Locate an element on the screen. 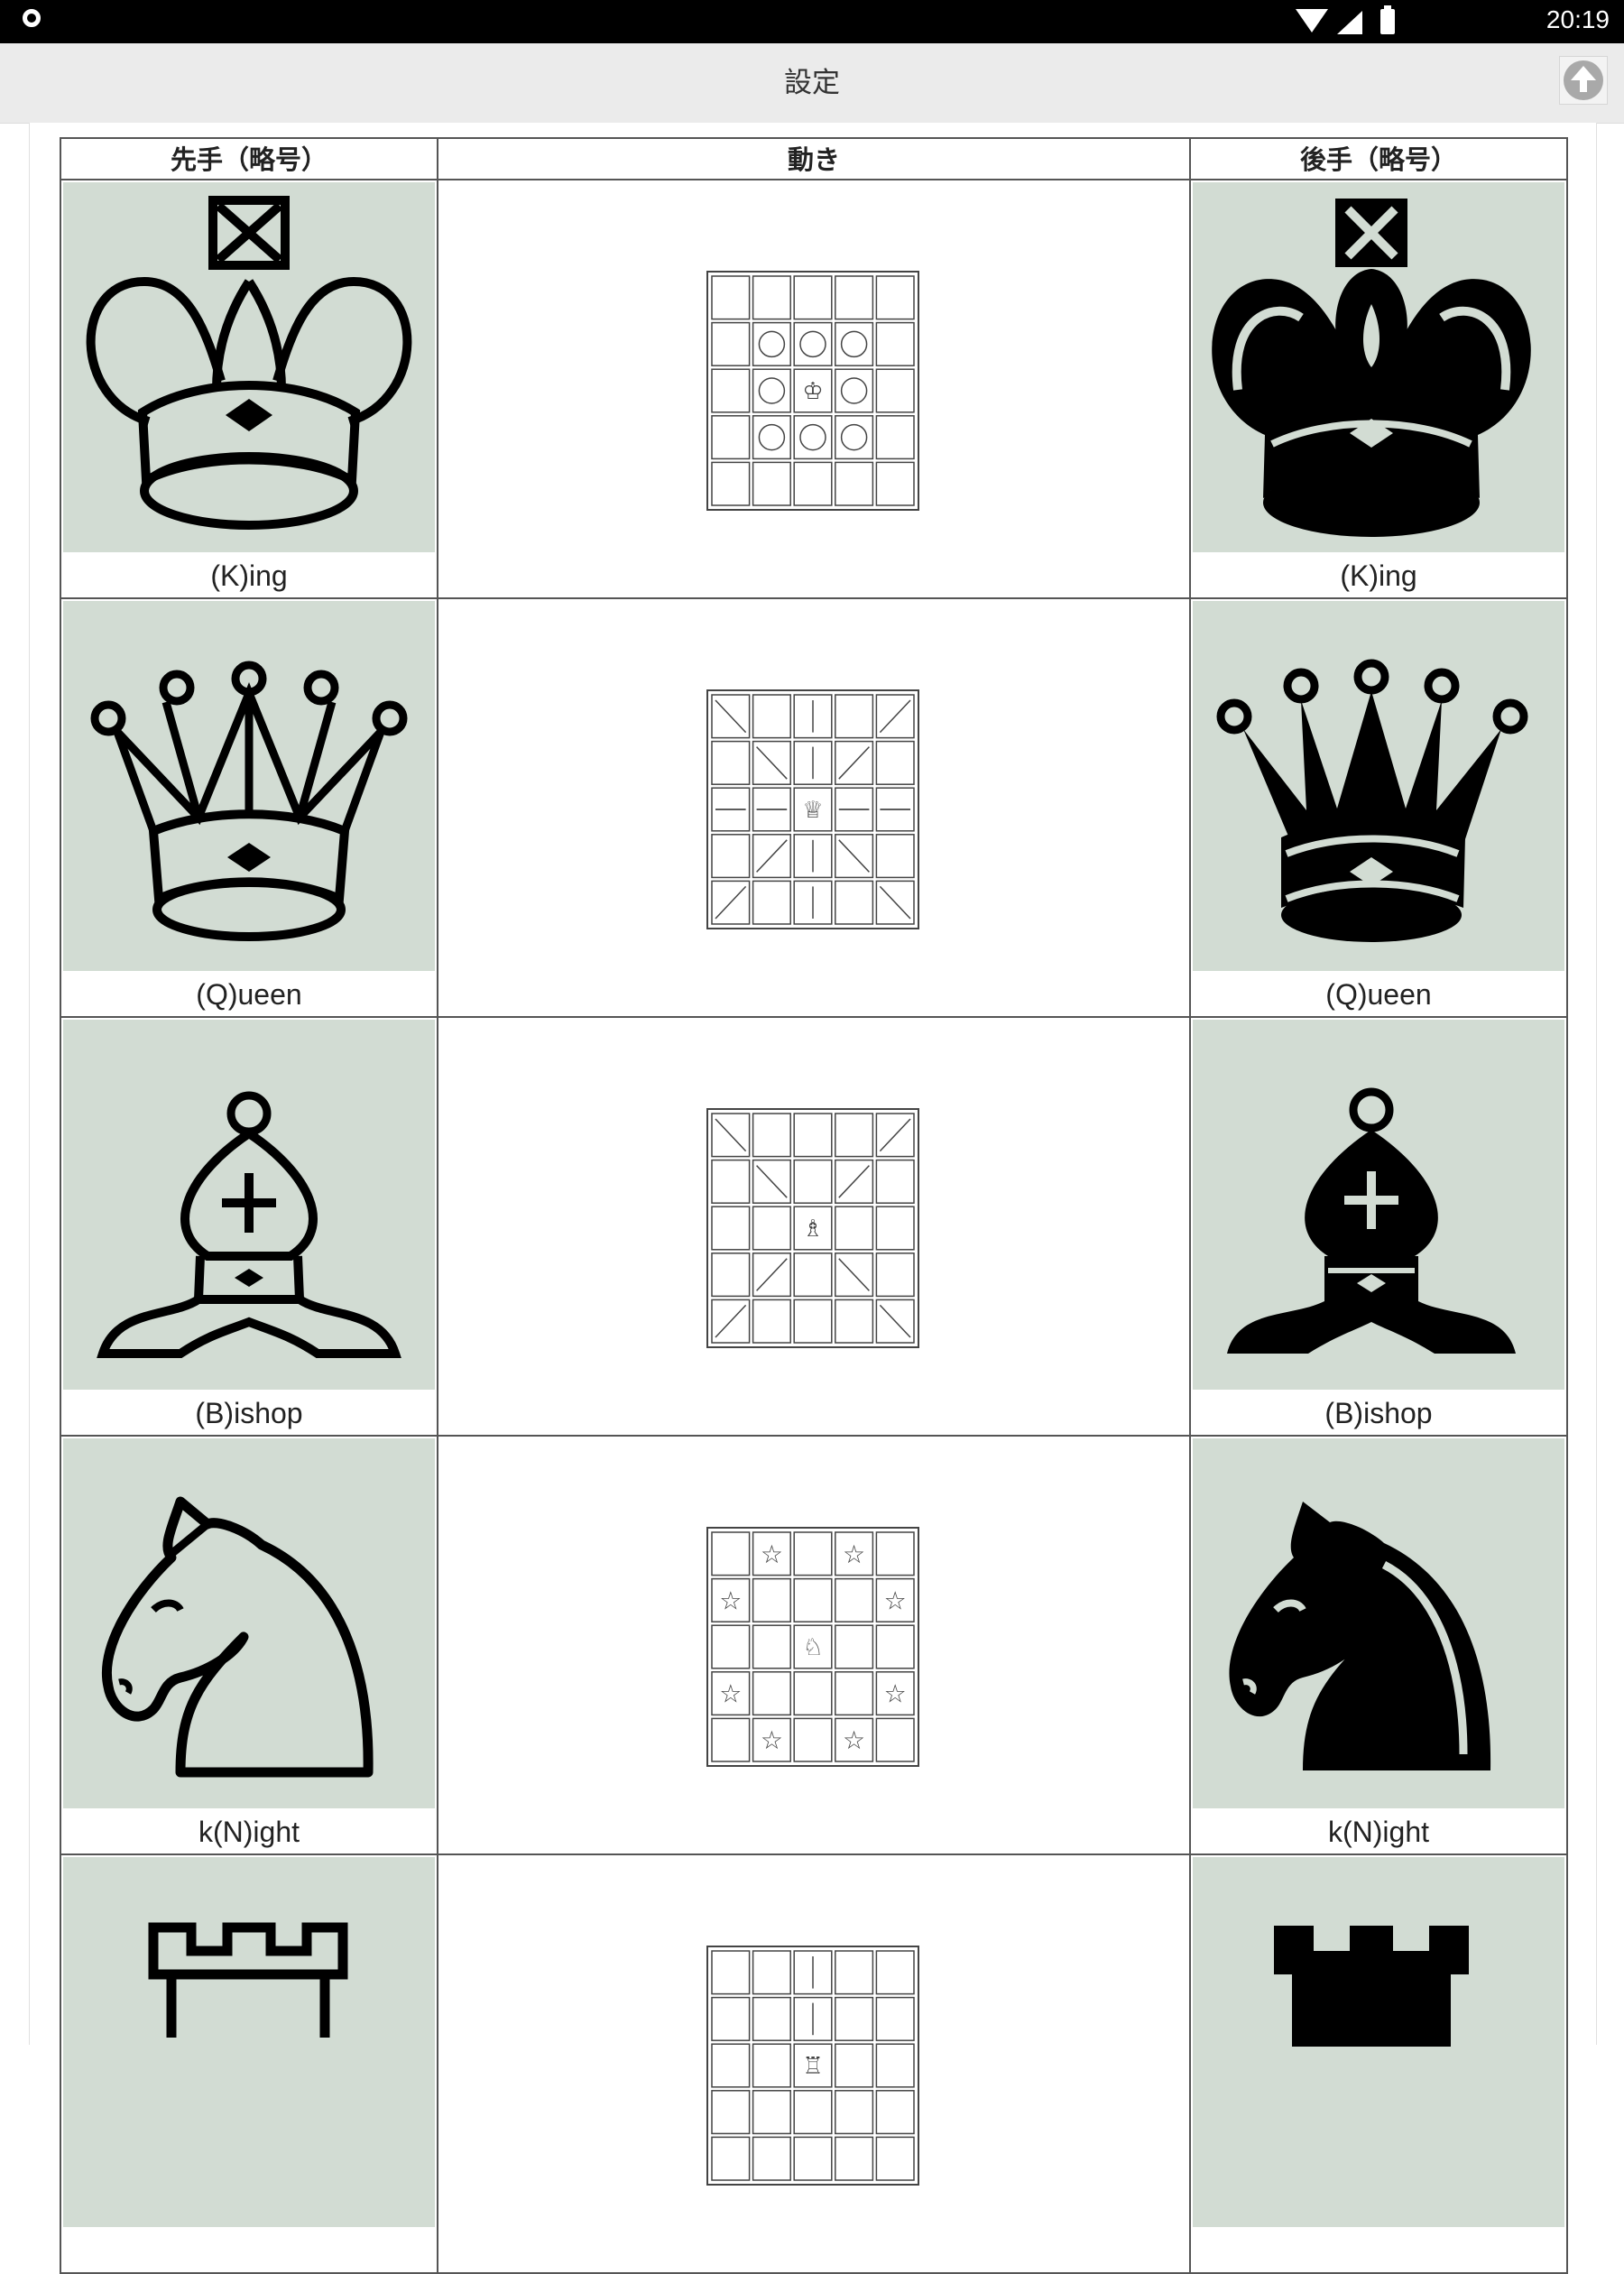  gote-rook-cell is located at coordinates (1379, 2063).